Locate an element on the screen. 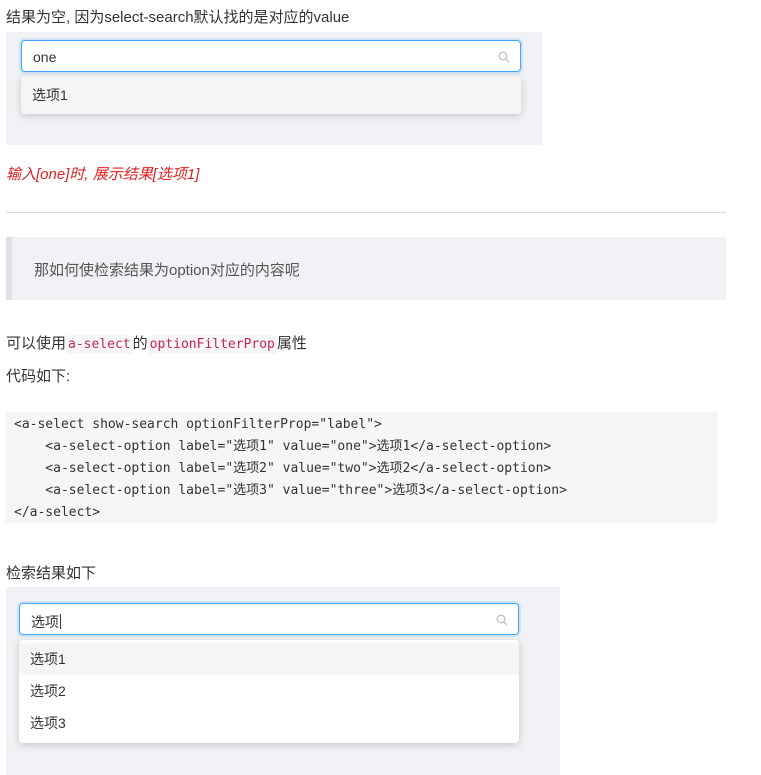 This screenshot has width=761, height=775. explain-line: 可以使用 a-select 的 optionFilterProp 属性 is located at coordinates (156, 343).